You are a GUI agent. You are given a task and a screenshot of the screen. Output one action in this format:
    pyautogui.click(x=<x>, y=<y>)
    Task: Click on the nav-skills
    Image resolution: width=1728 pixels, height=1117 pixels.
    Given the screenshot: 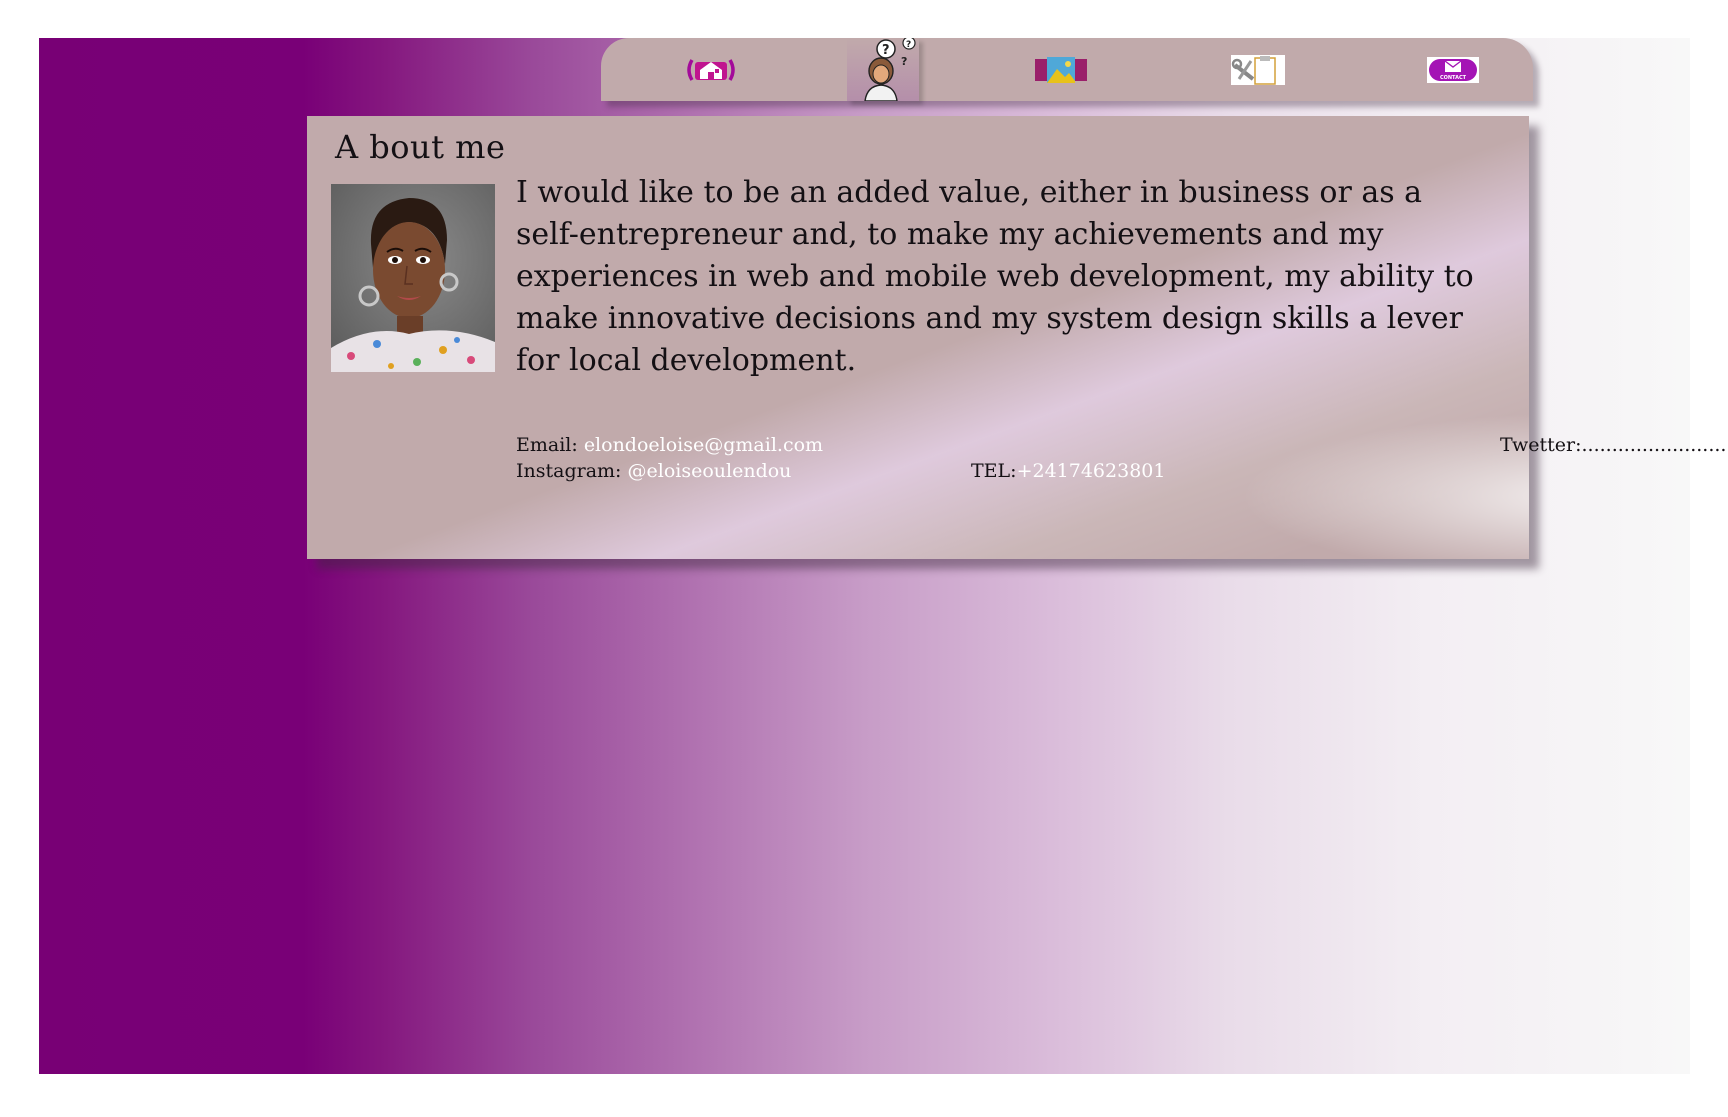 What is the action you would take?
    pyautogui.click(x=1258, y=69)
    